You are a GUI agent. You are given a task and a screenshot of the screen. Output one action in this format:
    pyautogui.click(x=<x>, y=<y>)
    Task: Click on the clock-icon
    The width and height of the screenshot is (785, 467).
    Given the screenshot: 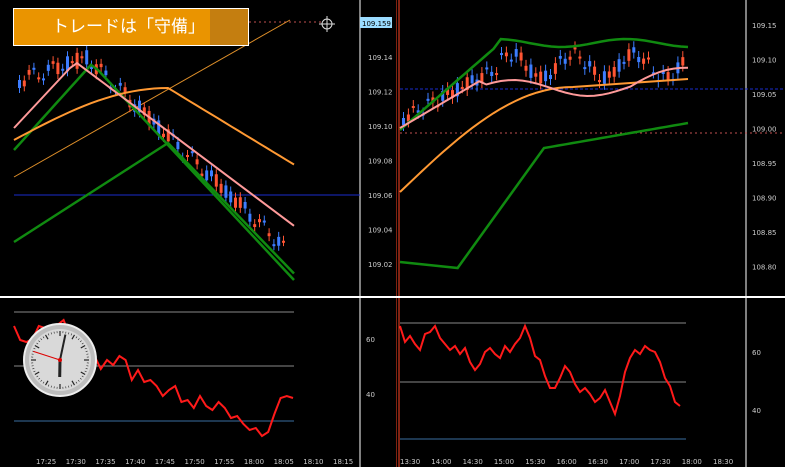 What is the action you would take?
    pyautogui.click(x=60, y=360)
    